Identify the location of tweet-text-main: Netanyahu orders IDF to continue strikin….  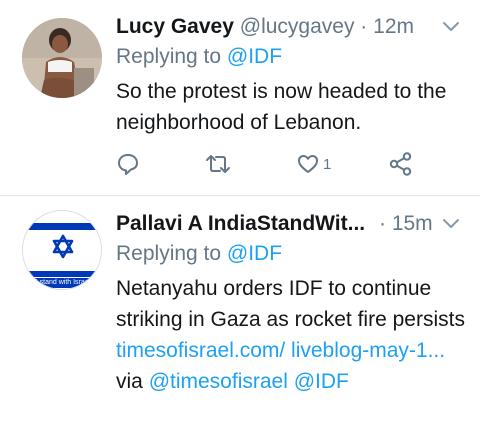
(290, 304).